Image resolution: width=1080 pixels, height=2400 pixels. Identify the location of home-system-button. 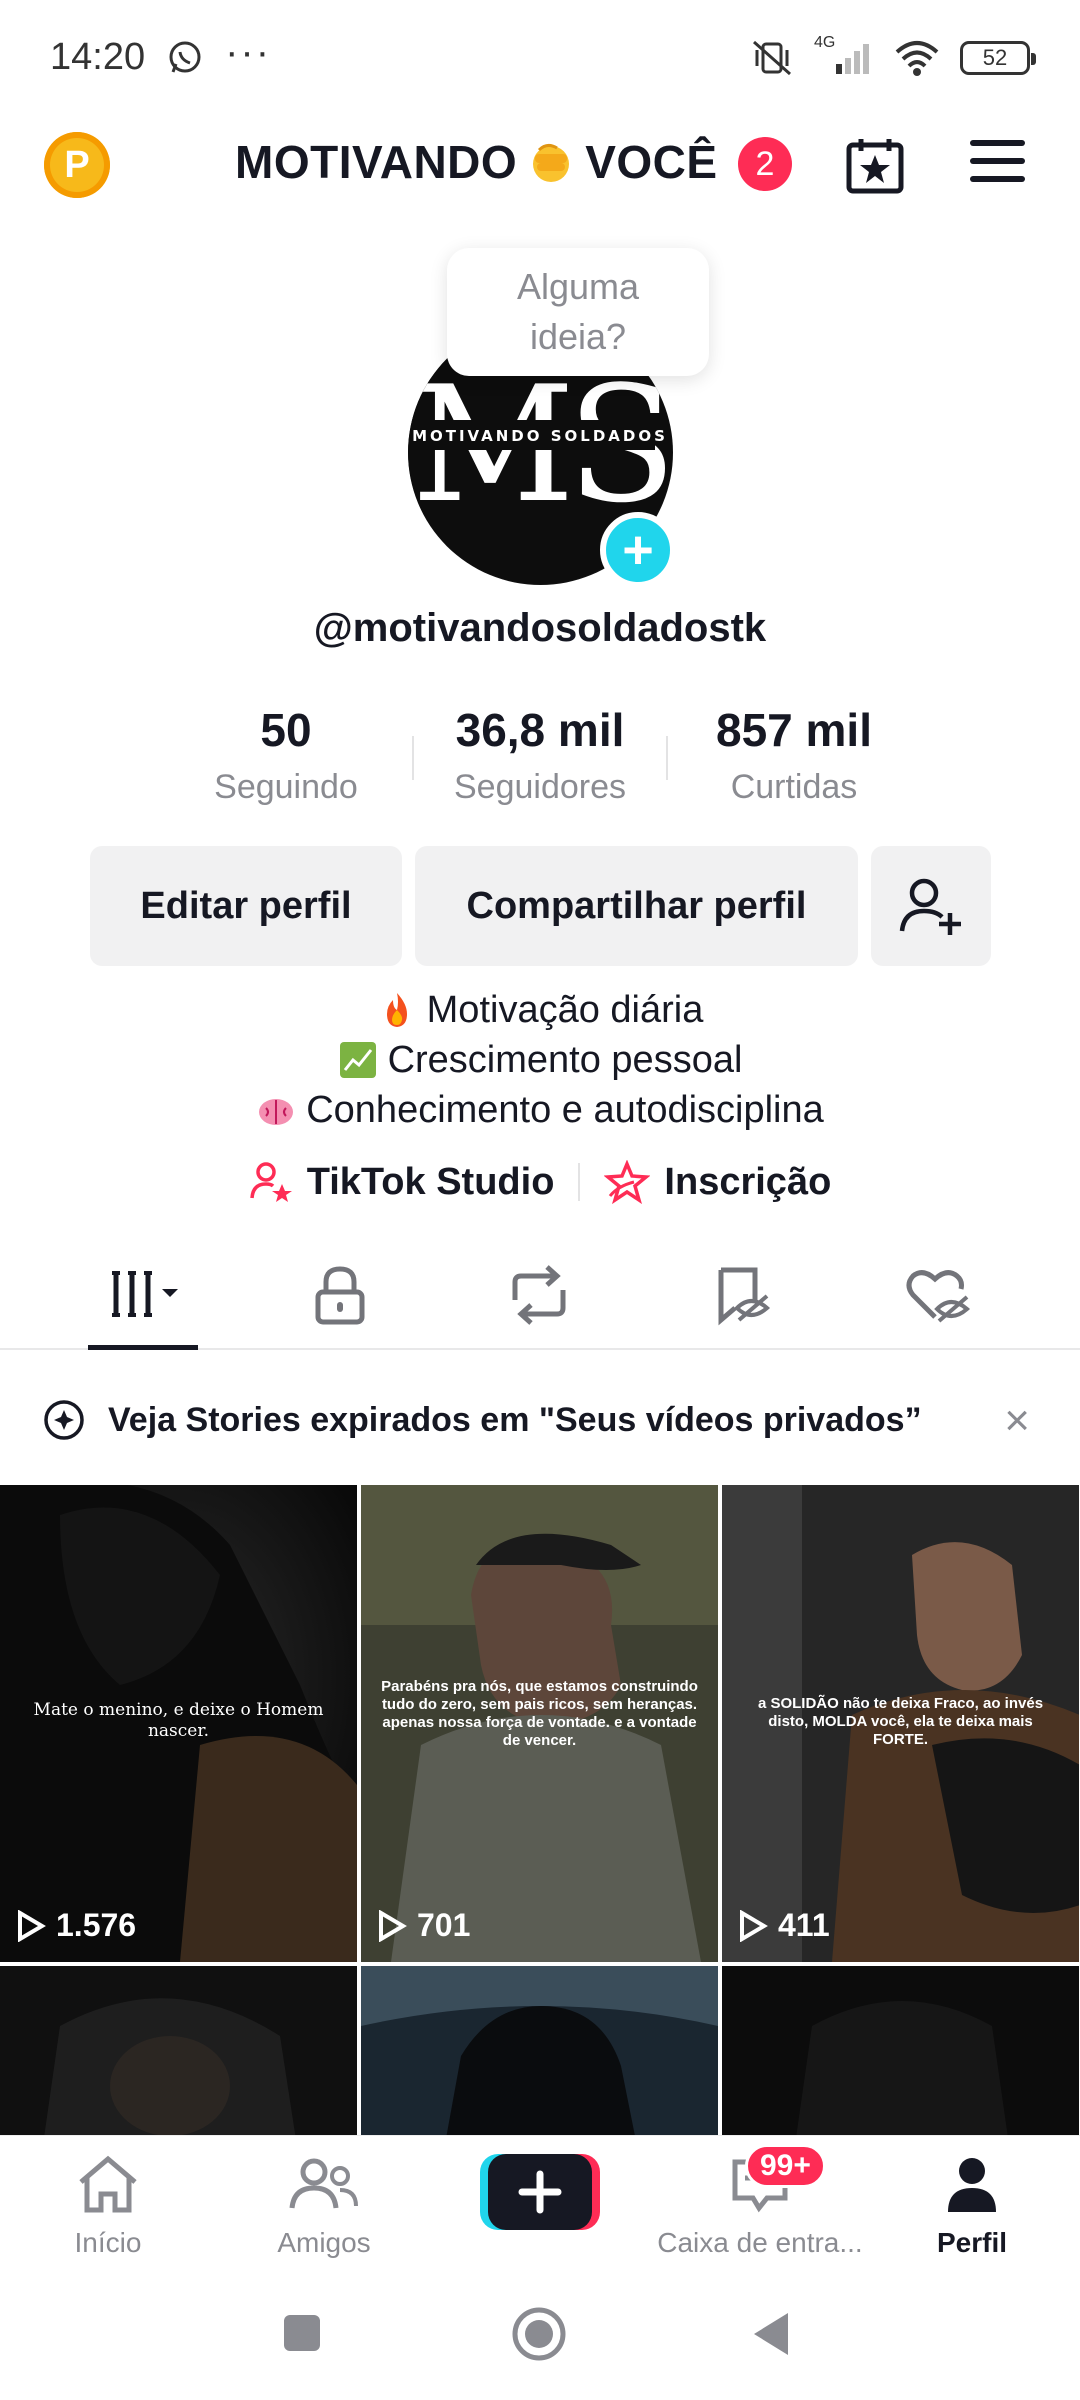
(539, 2334).